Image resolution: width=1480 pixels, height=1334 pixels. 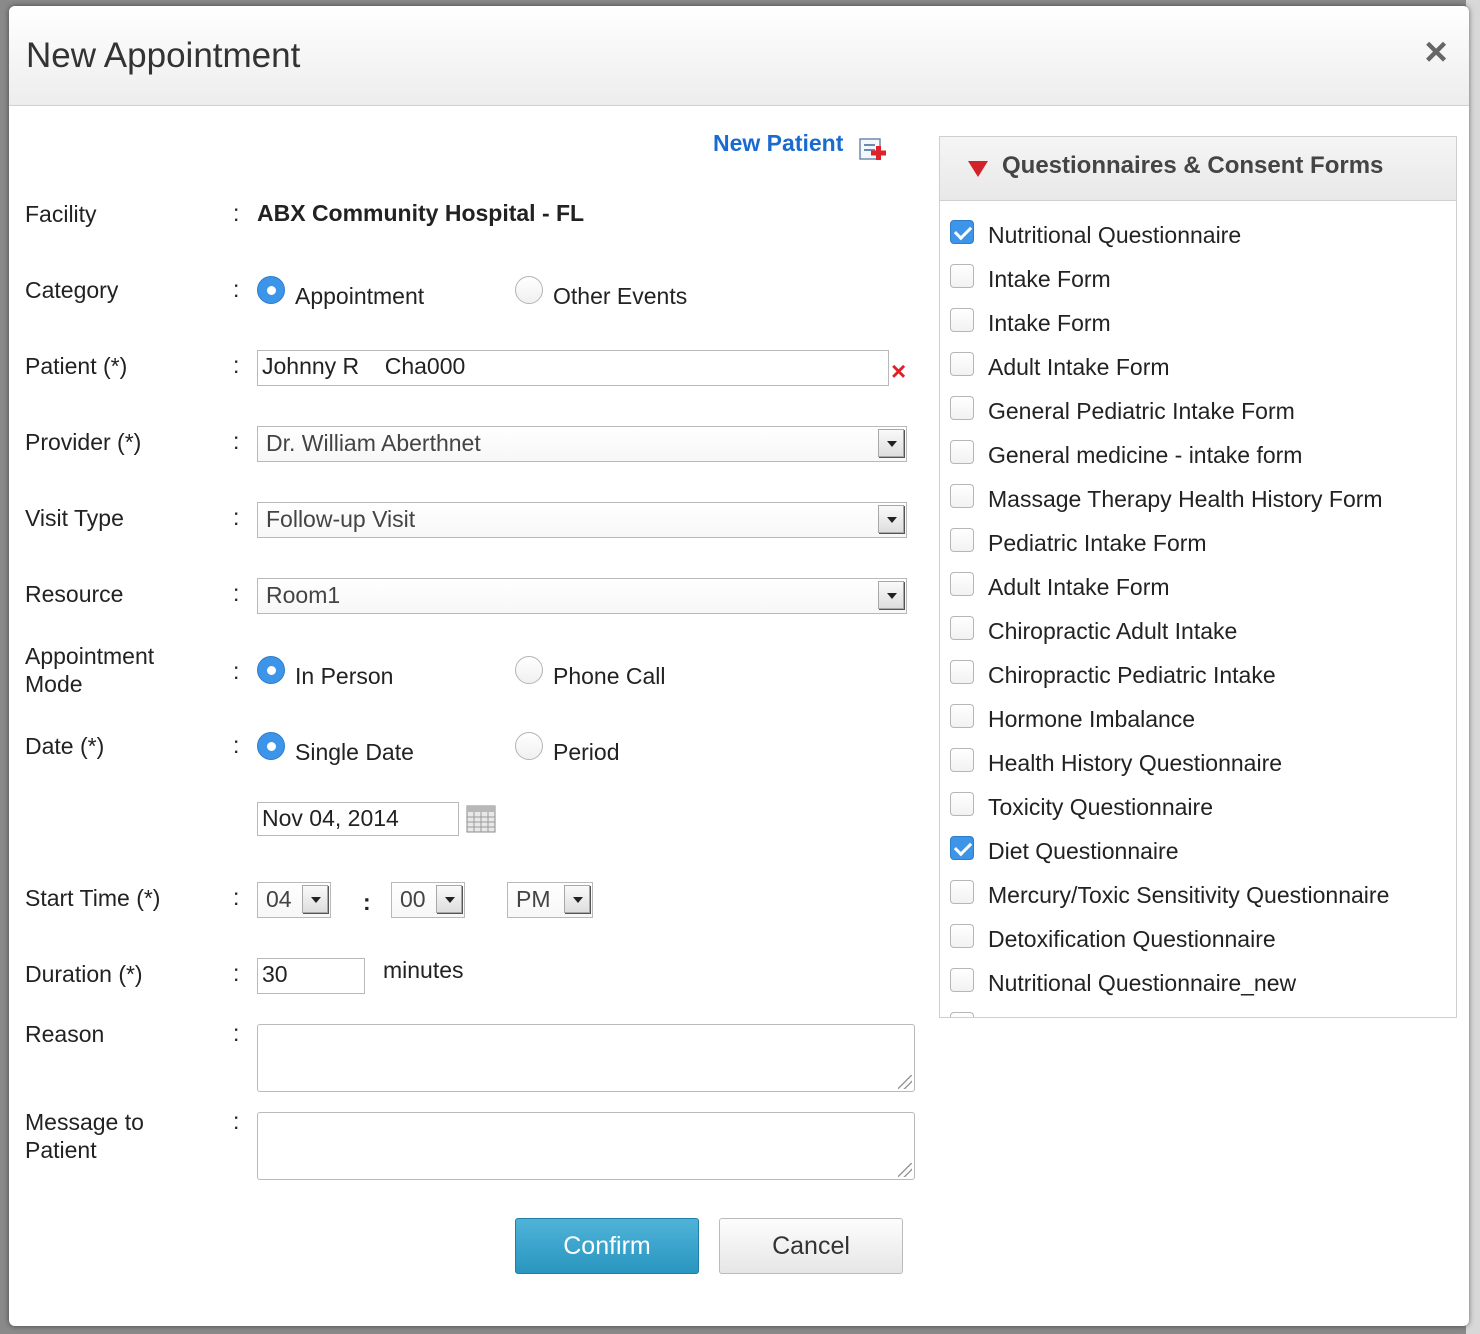 I want to click on collapse-triangle-icon, so click(x=978, y=169).